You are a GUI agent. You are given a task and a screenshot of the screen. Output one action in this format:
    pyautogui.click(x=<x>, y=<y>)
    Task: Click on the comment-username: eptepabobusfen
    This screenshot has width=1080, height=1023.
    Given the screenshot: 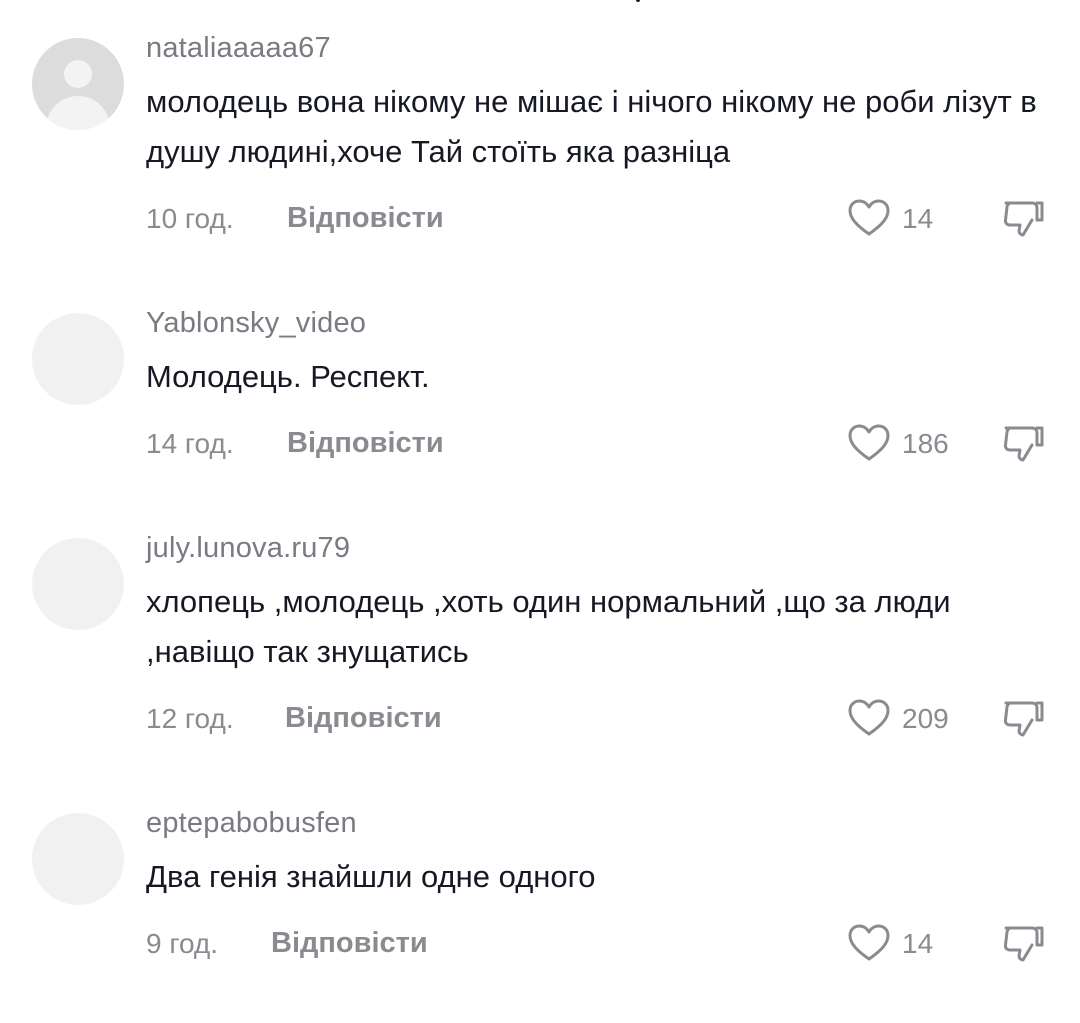 What is the action you would take?
    pyautogui.click(x=251, y=823)
    